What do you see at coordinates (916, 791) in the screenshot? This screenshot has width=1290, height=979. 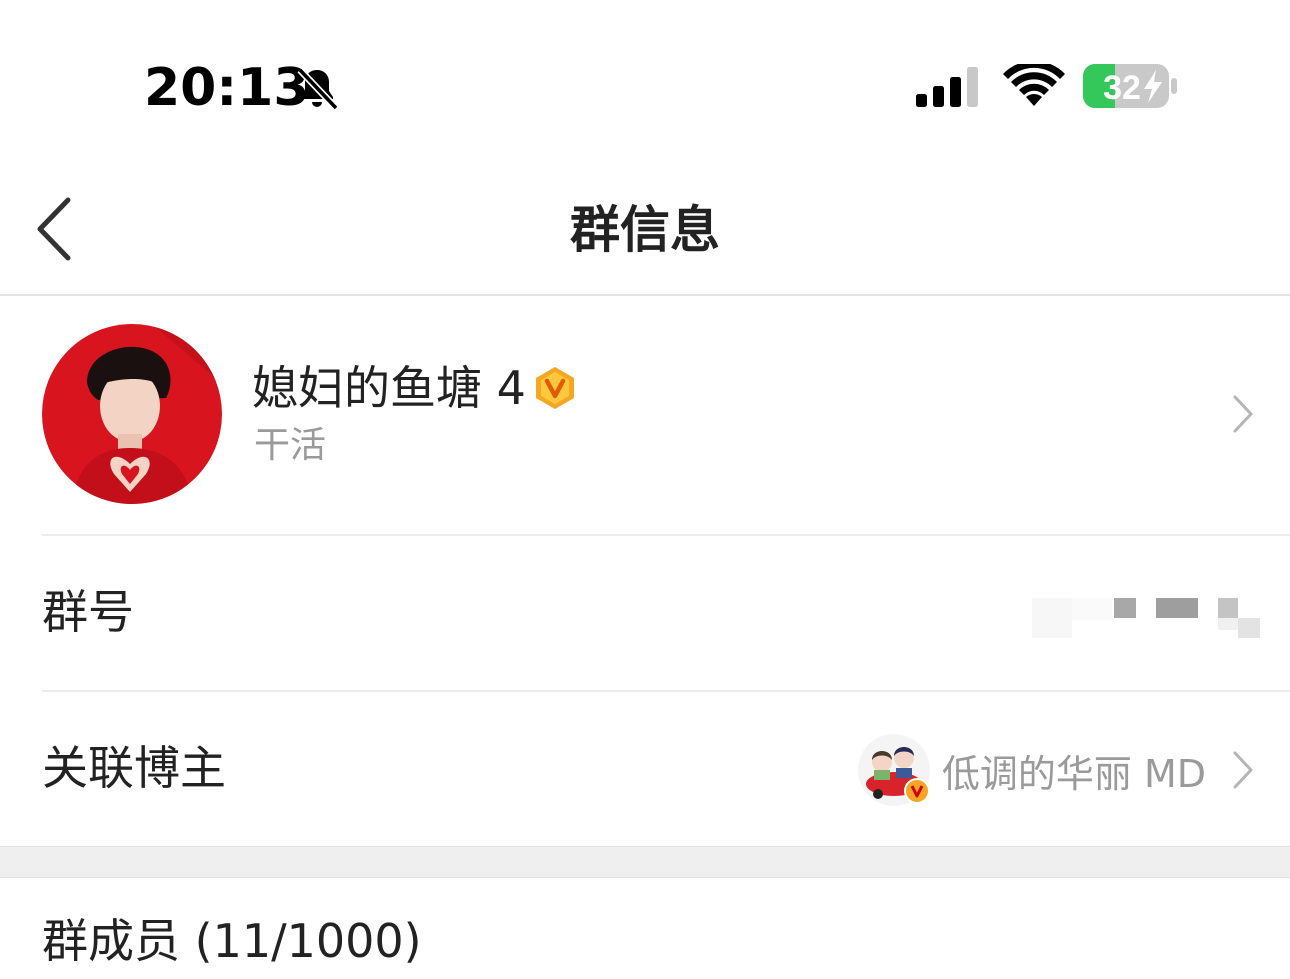 I see `verified-badge-icon` at bounding box center [916, 791].